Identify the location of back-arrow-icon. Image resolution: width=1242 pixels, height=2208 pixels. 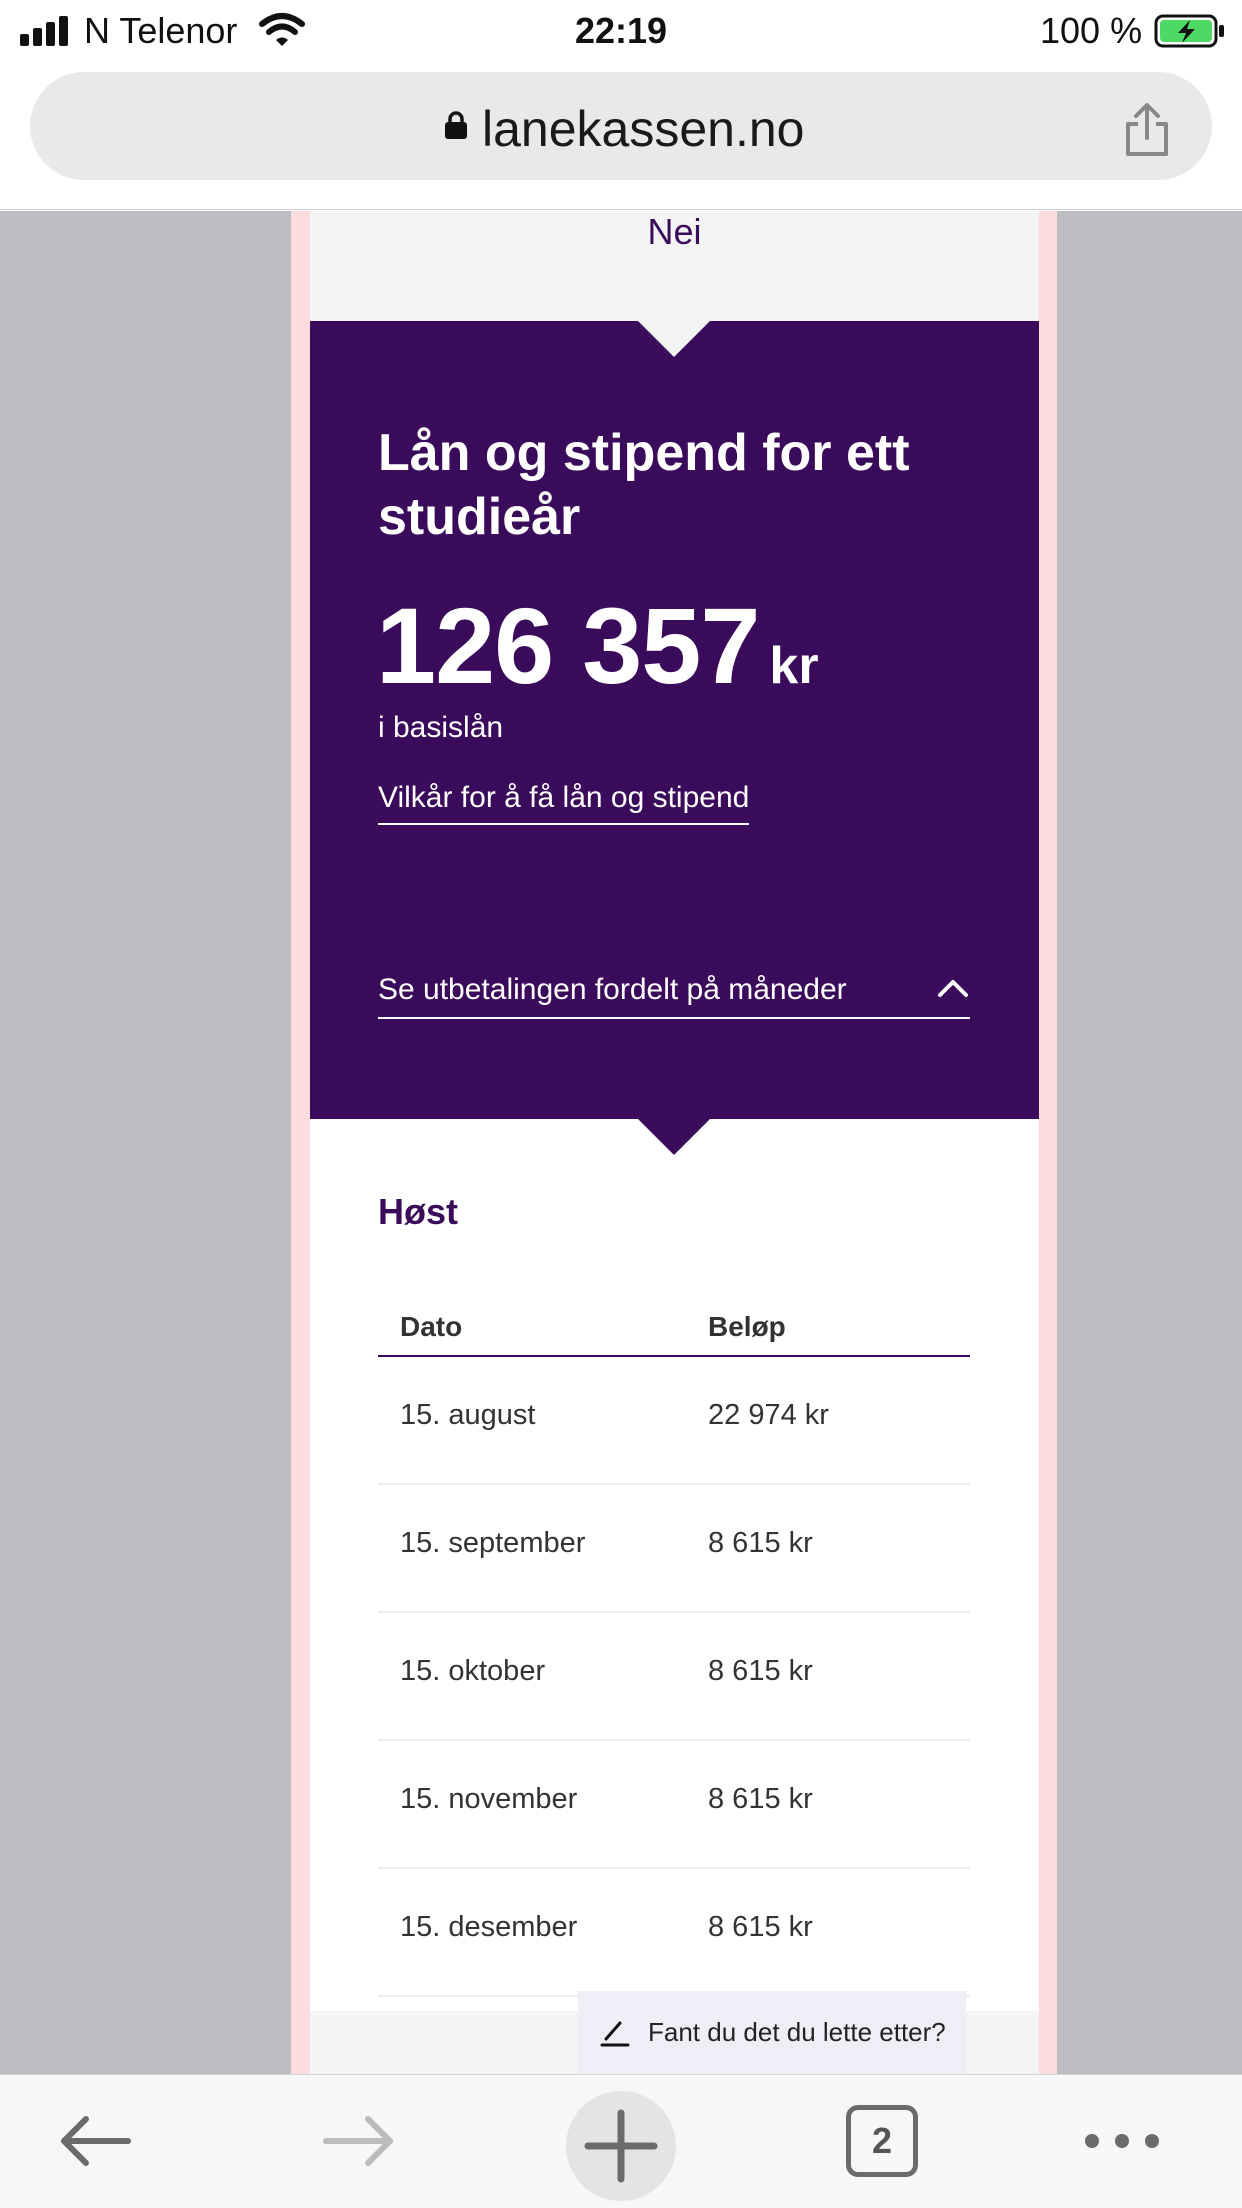
(96, 2141).